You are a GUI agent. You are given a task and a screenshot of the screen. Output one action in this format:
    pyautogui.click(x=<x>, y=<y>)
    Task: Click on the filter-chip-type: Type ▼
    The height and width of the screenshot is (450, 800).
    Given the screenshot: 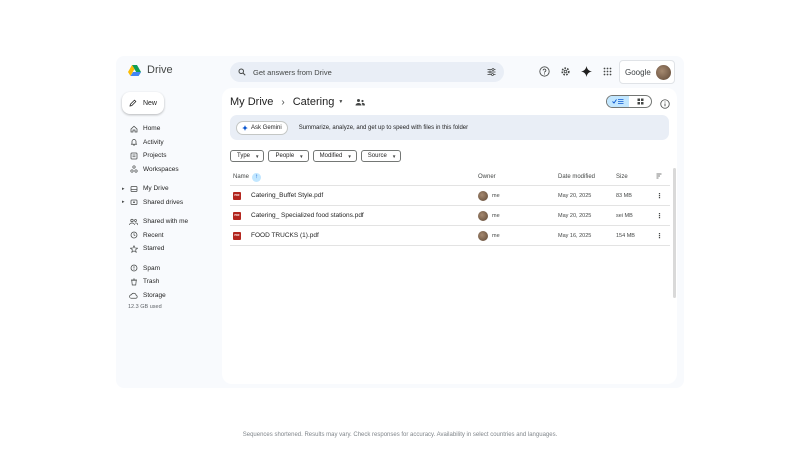 What is the action you would take?
    pyautogui.click(x=247, y=156)
    